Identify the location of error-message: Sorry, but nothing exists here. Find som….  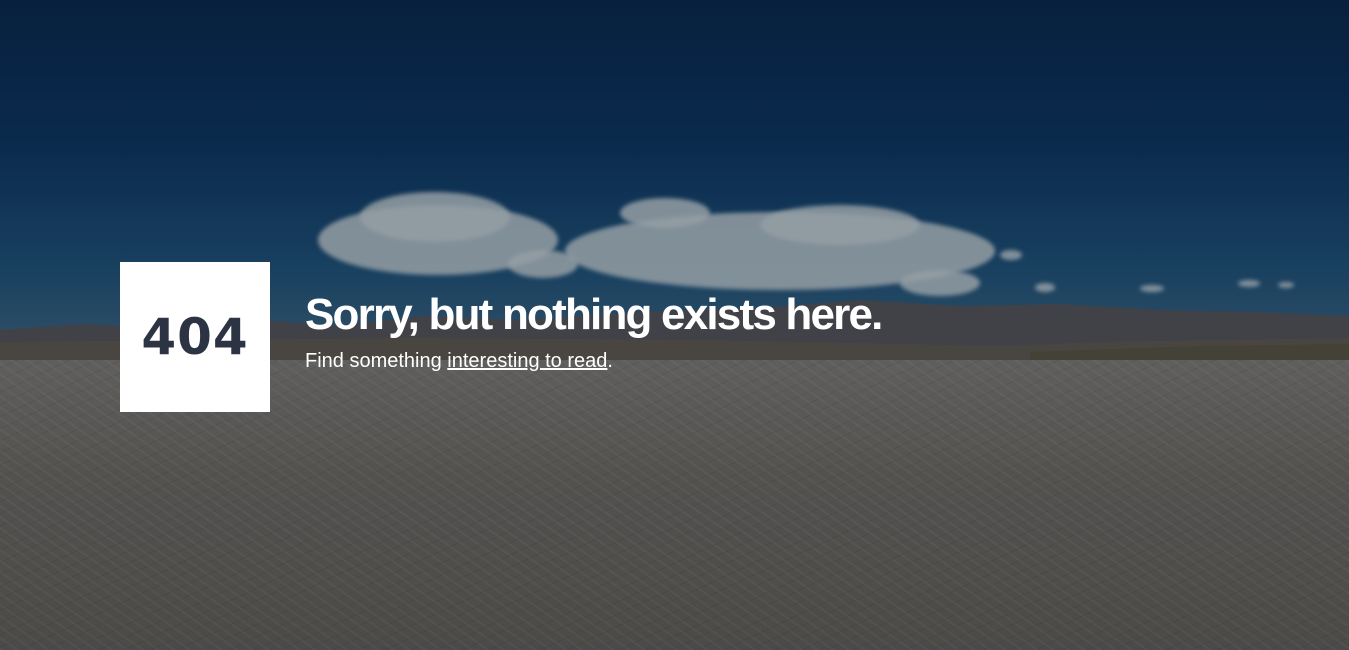
(594, 329).